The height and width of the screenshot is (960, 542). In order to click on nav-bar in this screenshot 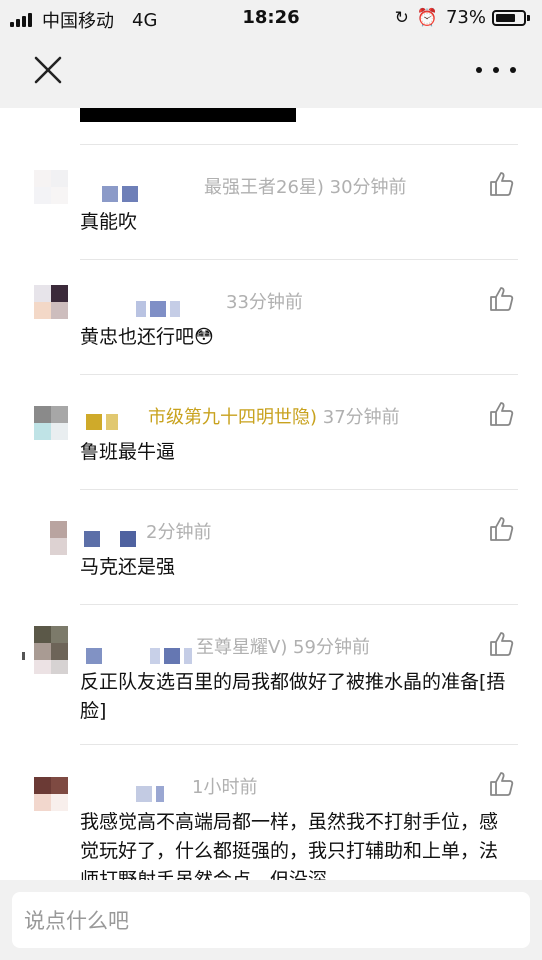, I will do `click(271, 72)`.